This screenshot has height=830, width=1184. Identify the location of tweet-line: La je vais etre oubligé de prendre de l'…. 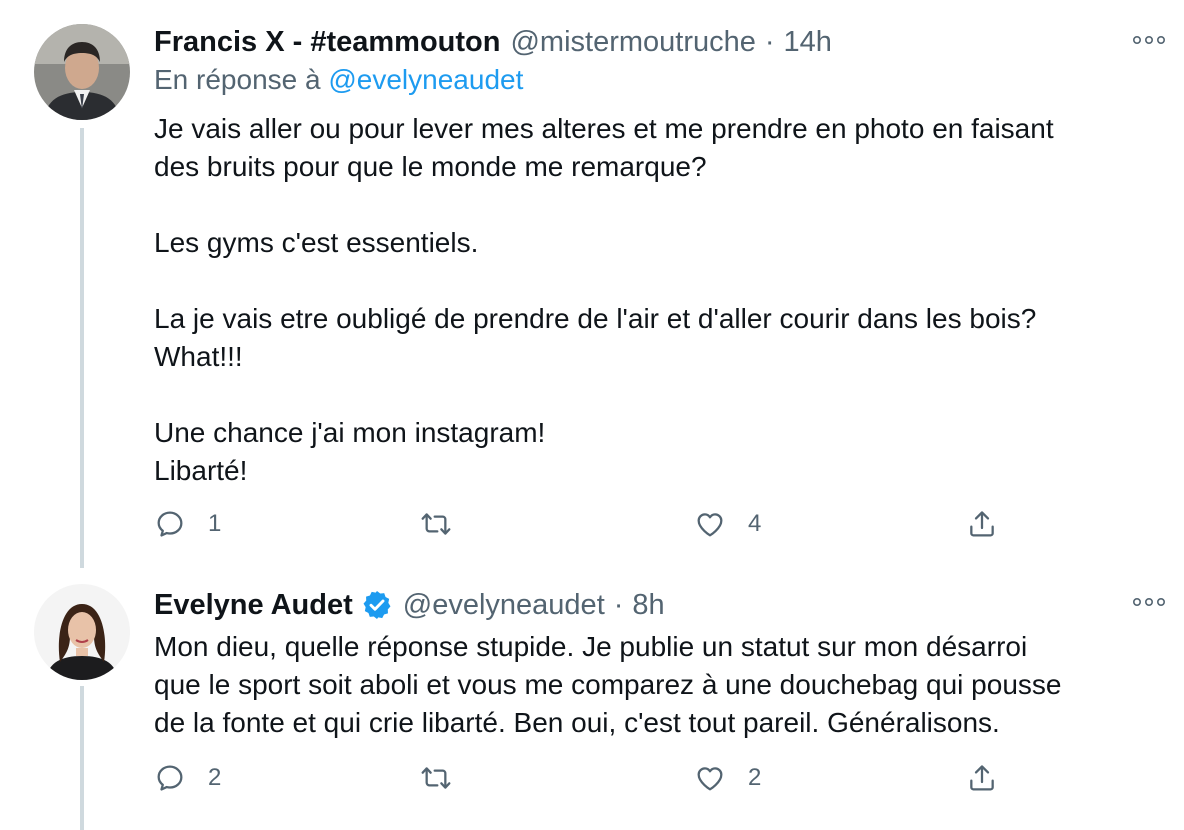
(595, 318).